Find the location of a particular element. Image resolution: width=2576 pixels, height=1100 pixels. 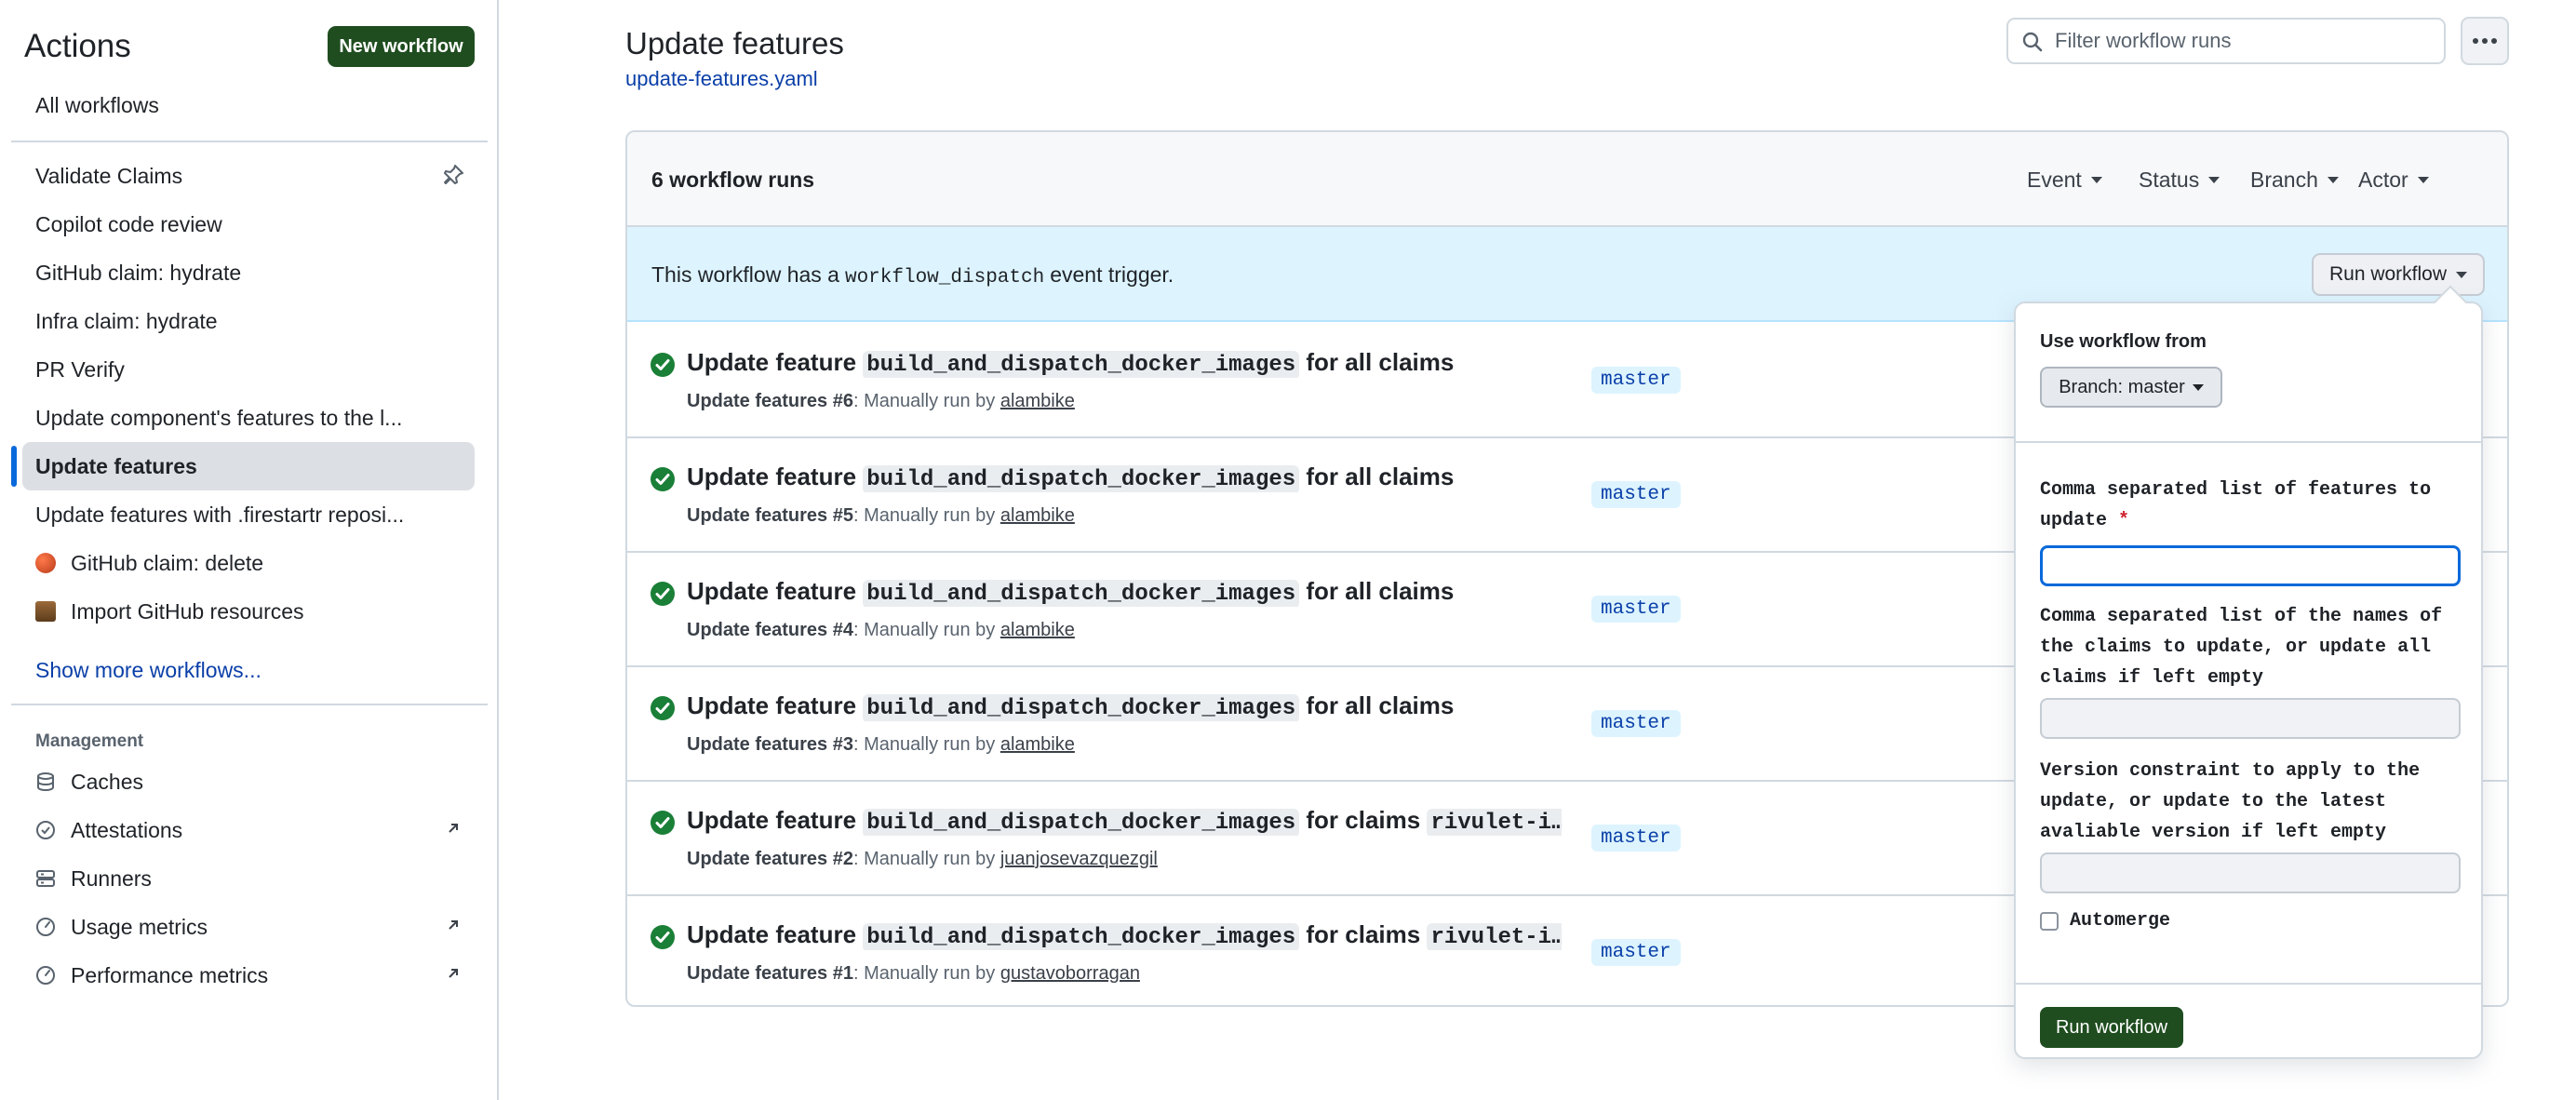

branch-select-button: Branch: master is located at coordinates (2131, 387).